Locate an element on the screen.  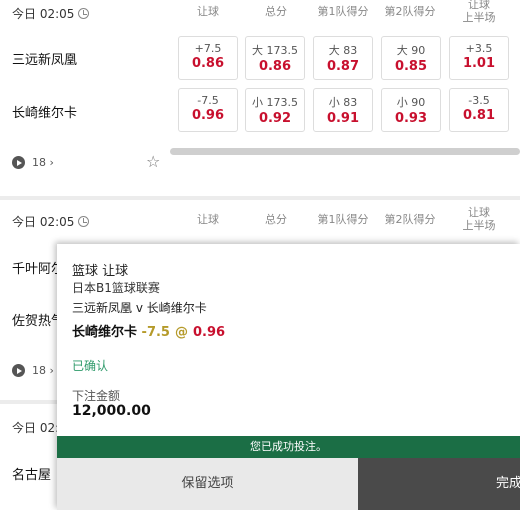
slip-selection-price: 0.96 is located at coordinates (209, 332).